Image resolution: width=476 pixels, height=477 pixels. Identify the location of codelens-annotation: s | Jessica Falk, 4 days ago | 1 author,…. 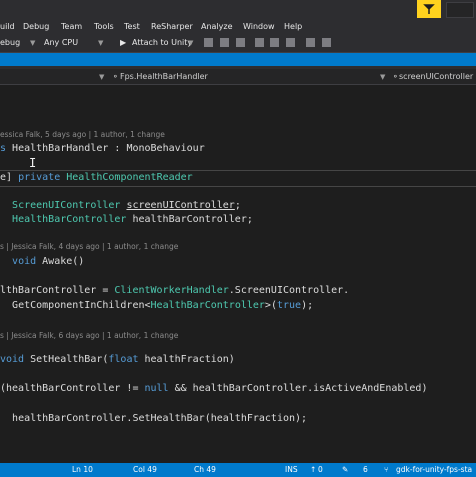
(89, 247).